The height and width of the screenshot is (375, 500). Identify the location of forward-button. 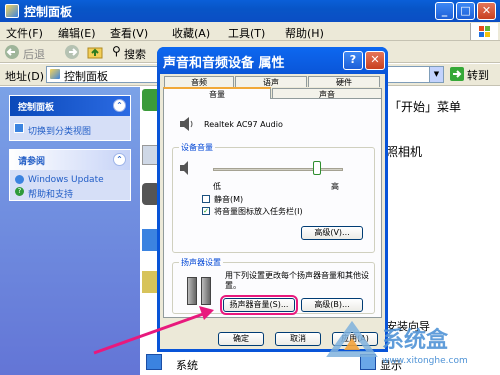
(72, 52).